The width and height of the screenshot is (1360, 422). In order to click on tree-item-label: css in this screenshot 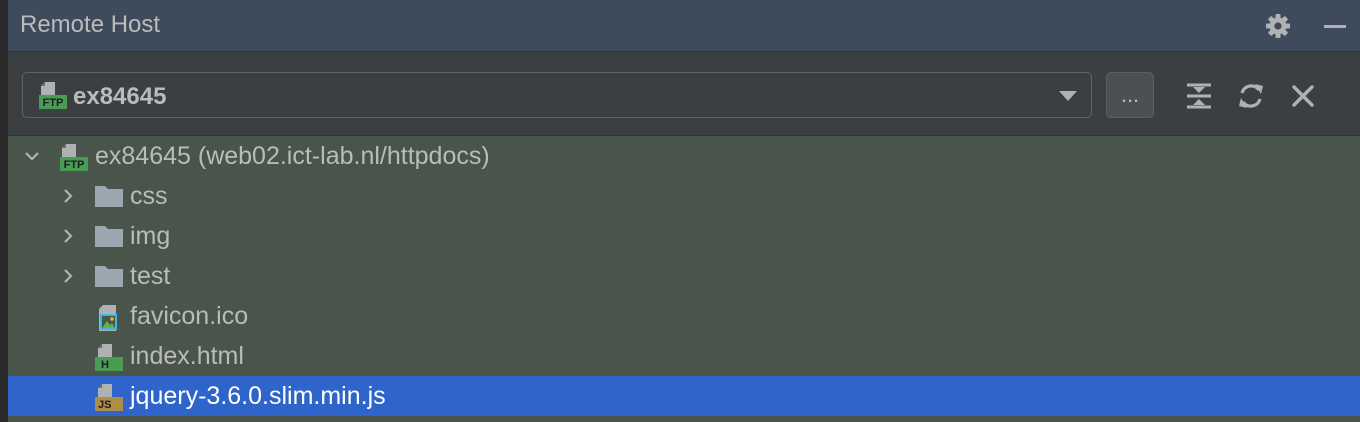, I will do `click(149, 196)`.